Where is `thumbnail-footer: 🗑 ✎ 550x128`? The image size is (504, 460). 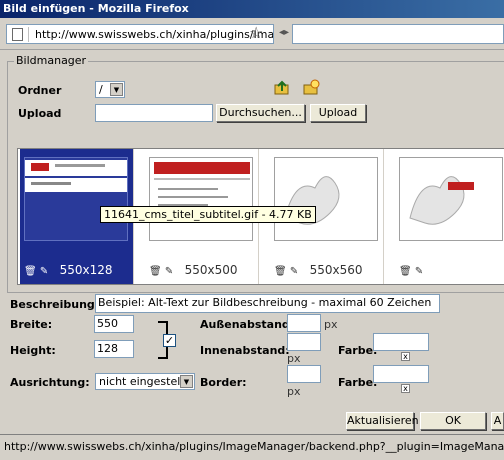
thumbnail-footer: 🗑 ✎ 550x128 is located at coordinates (77, 272).